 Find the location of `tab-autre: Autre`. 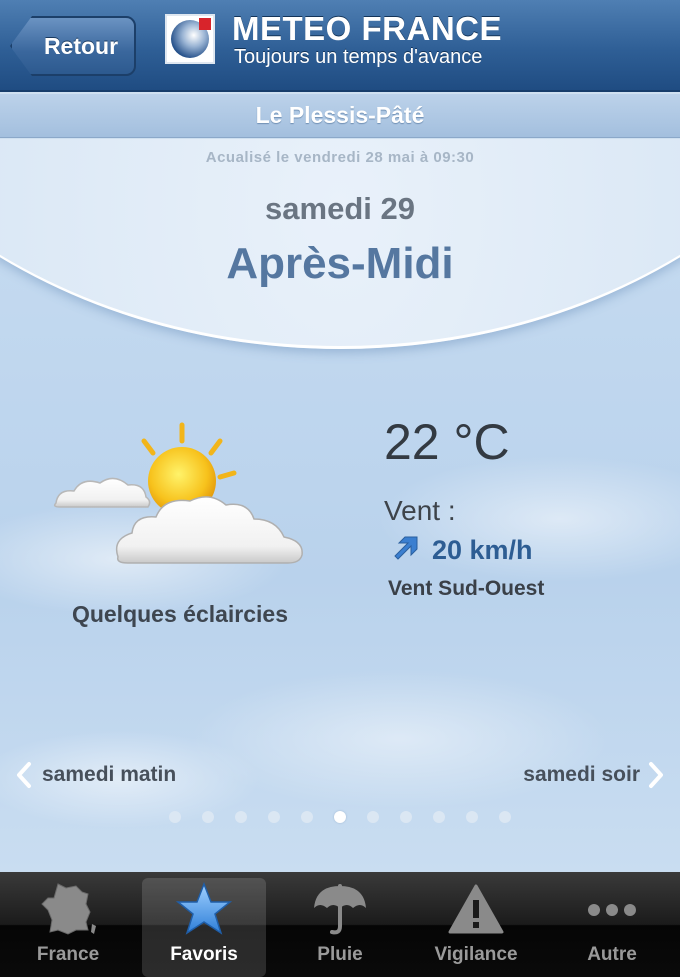

tab-autre: Autre is located at coordinates (612, 924).